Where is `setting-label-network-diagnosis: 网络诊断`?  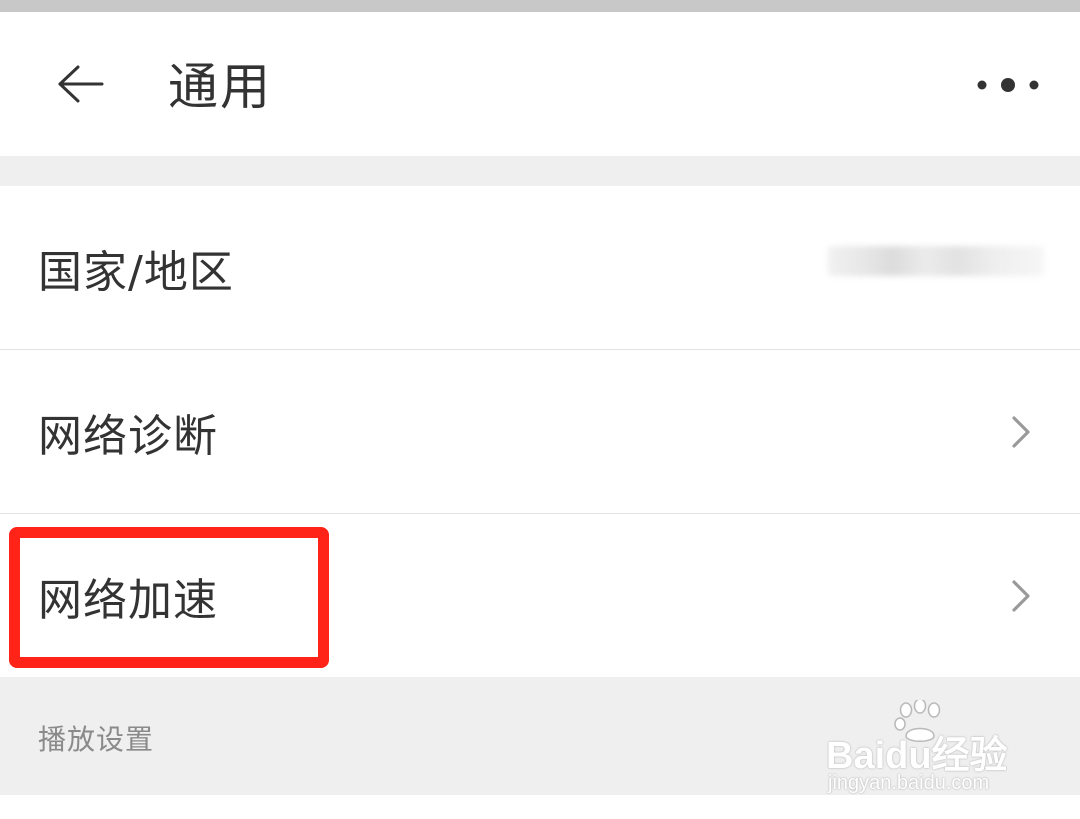 setting-label-network-diagnosis: 网络诊断 is located at coordinates (128, 436).